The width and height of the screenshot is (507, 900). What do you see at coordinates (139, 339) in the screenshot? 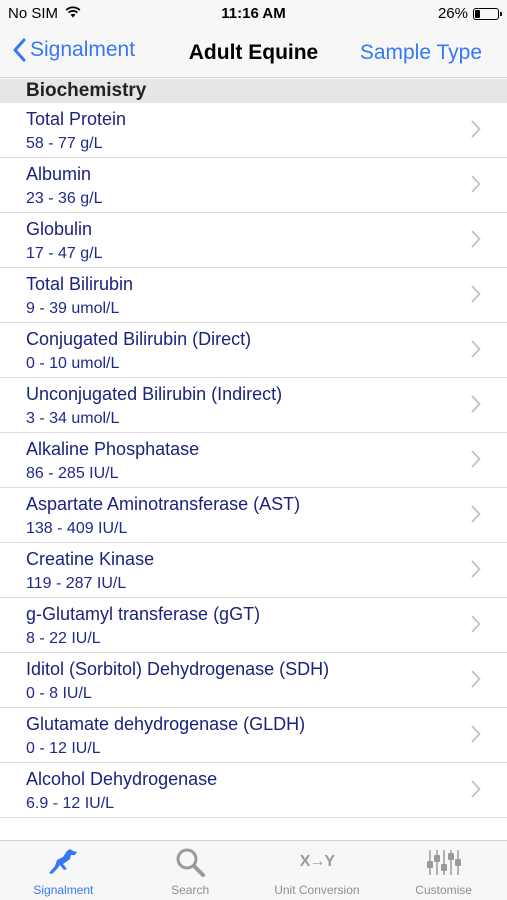
I see `test-name: Conjugated Bilirubin (Direct)` at bounding box center [139, 339].